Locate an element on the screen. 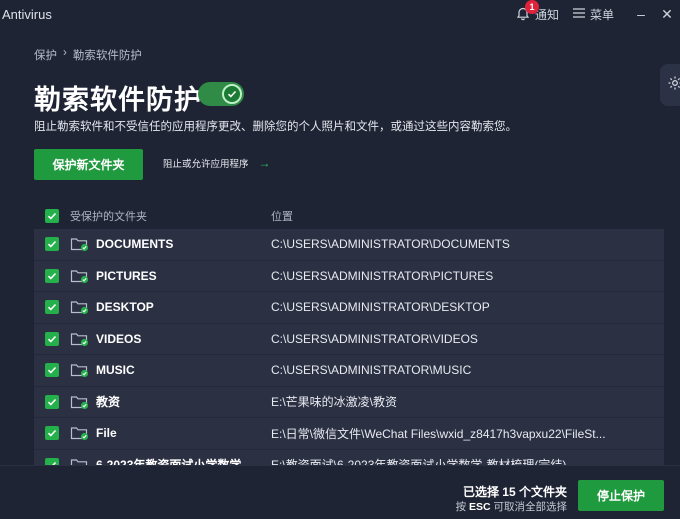  folder-path: C:\USERS\ADMINISTRATOR\VIDEOS is located at coordinates (374, 338).